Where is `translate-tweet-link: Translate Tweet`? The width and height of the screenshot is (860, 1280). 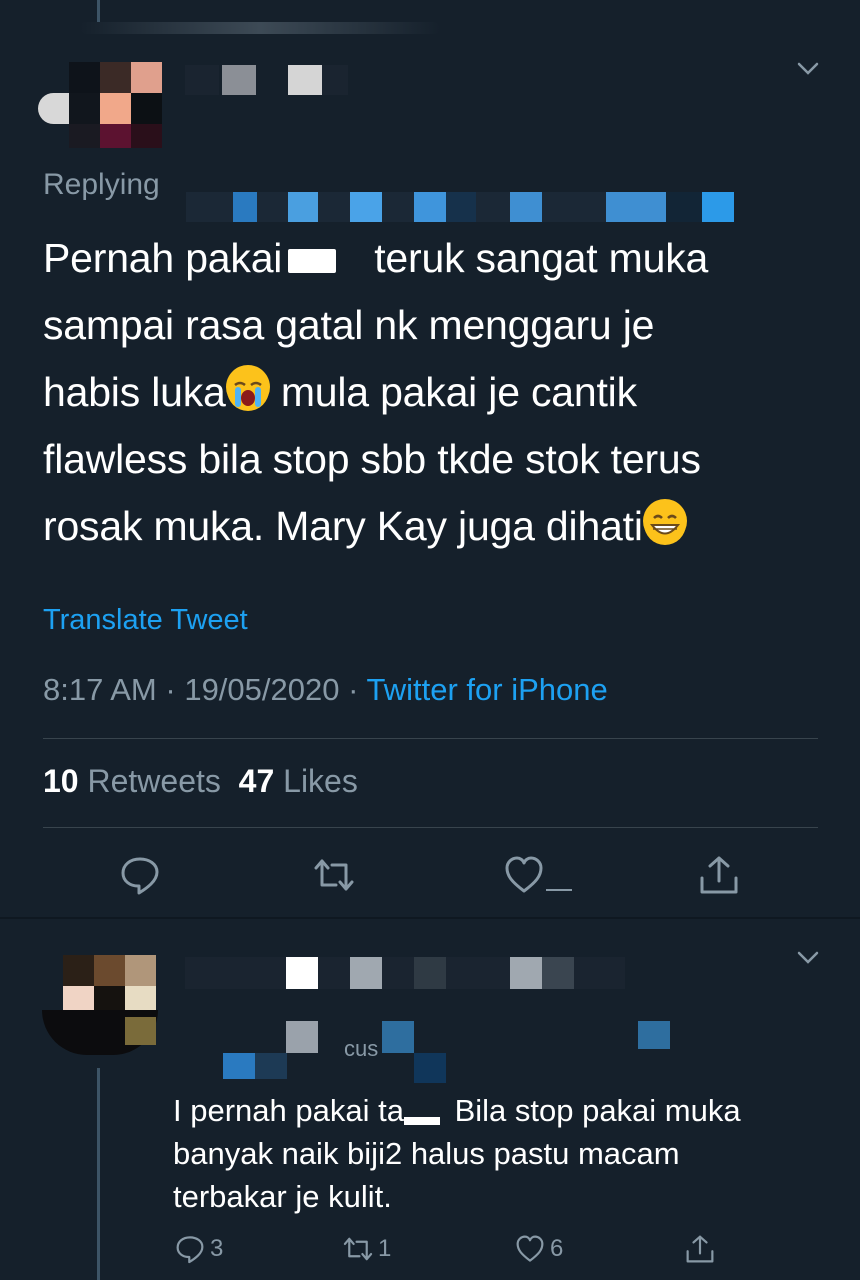 translate-tweet-link: Translate Tweet is located at coordinates (145, 620).